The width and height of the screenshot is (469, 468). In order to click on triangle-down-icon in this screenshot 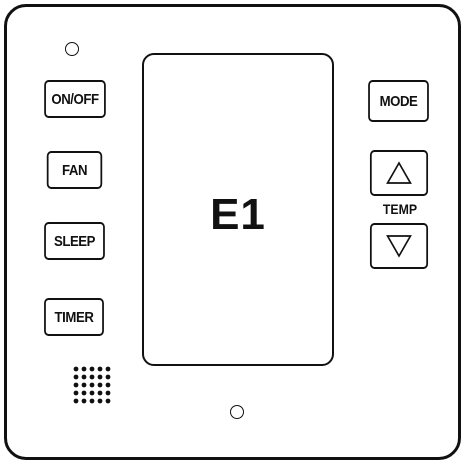, I will do `click(399, 246)`.